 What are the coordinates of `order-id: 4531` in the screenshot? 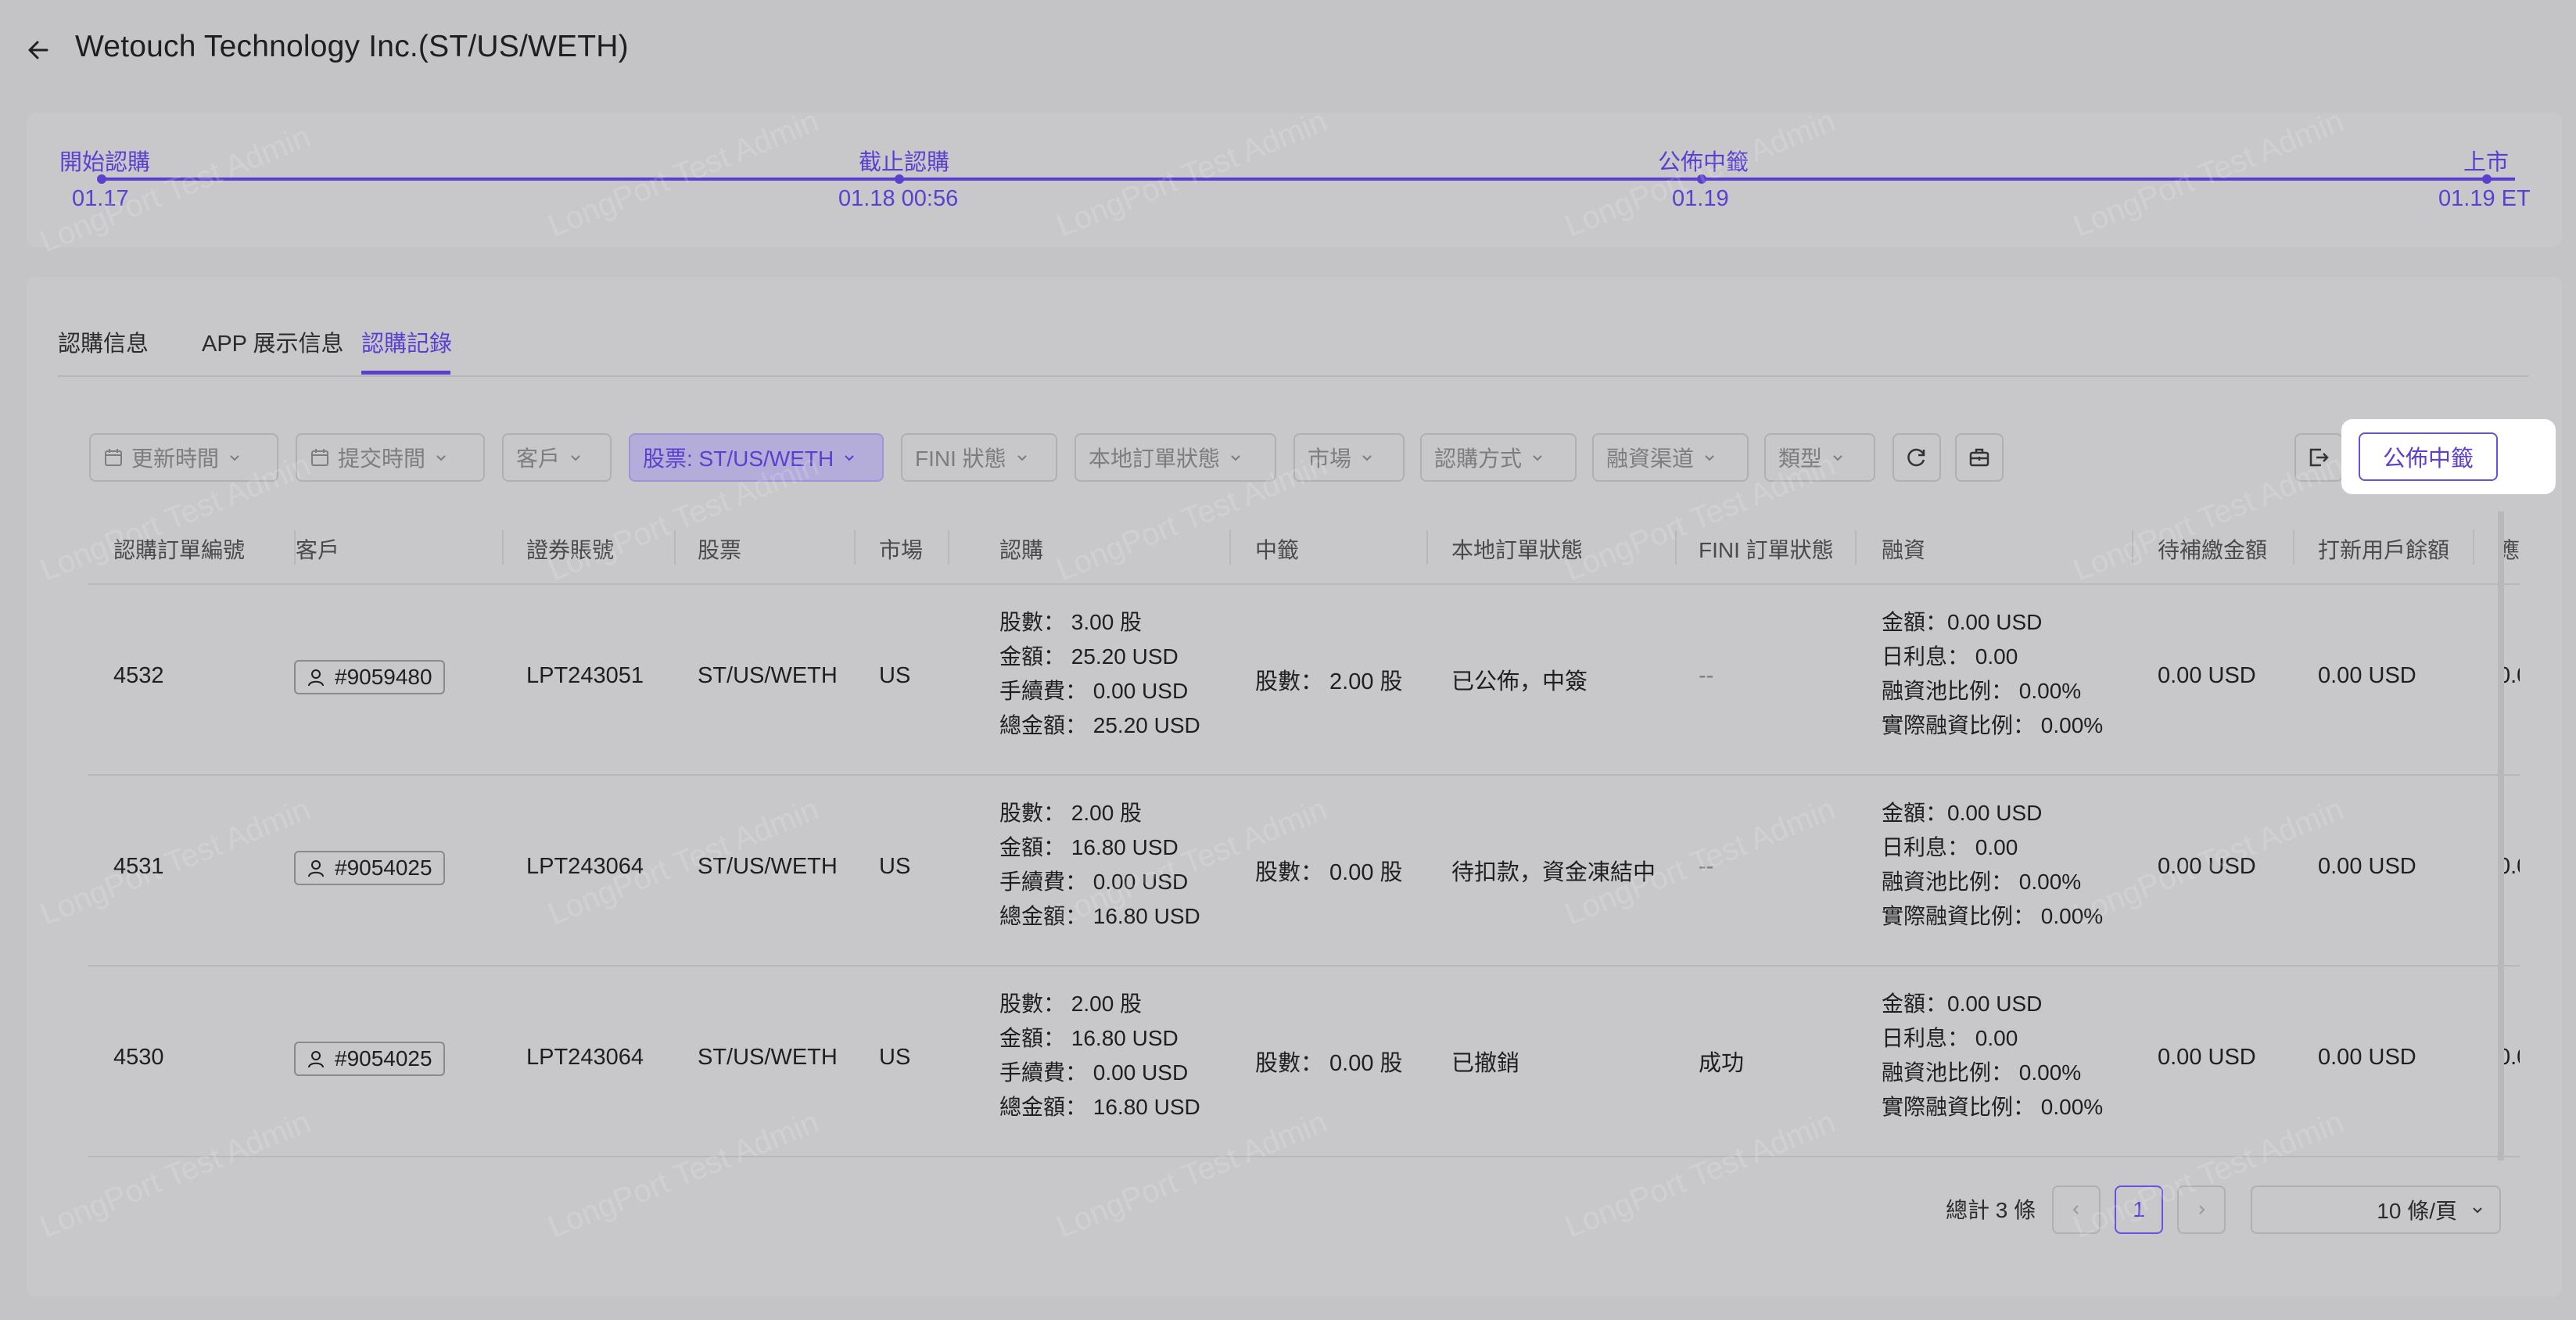 It's located at (138, 866).